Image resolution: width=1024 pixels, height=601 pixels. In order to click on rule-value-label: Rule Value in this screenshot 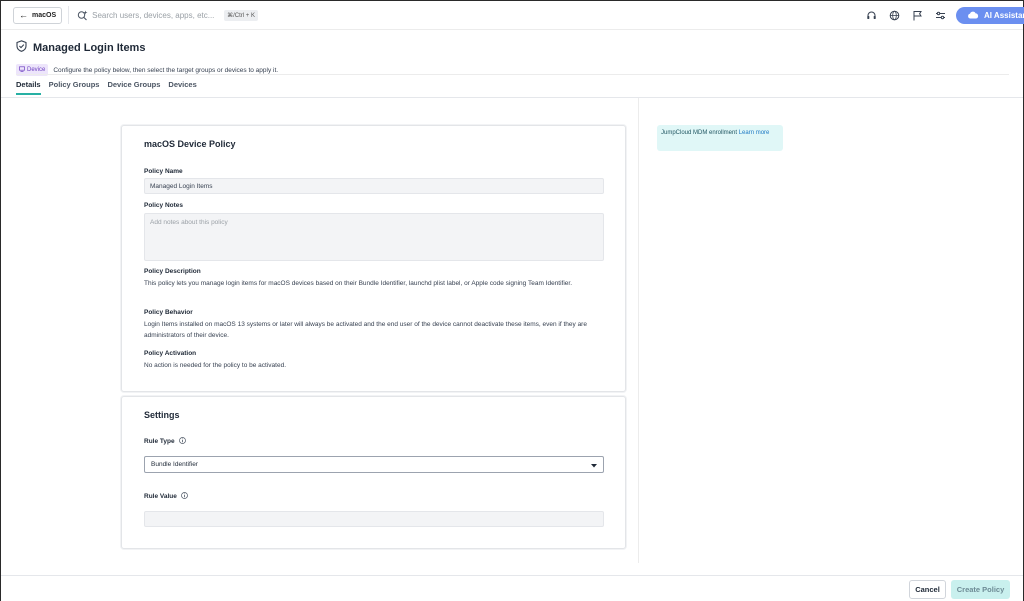, I will do `click(166, 496)`.